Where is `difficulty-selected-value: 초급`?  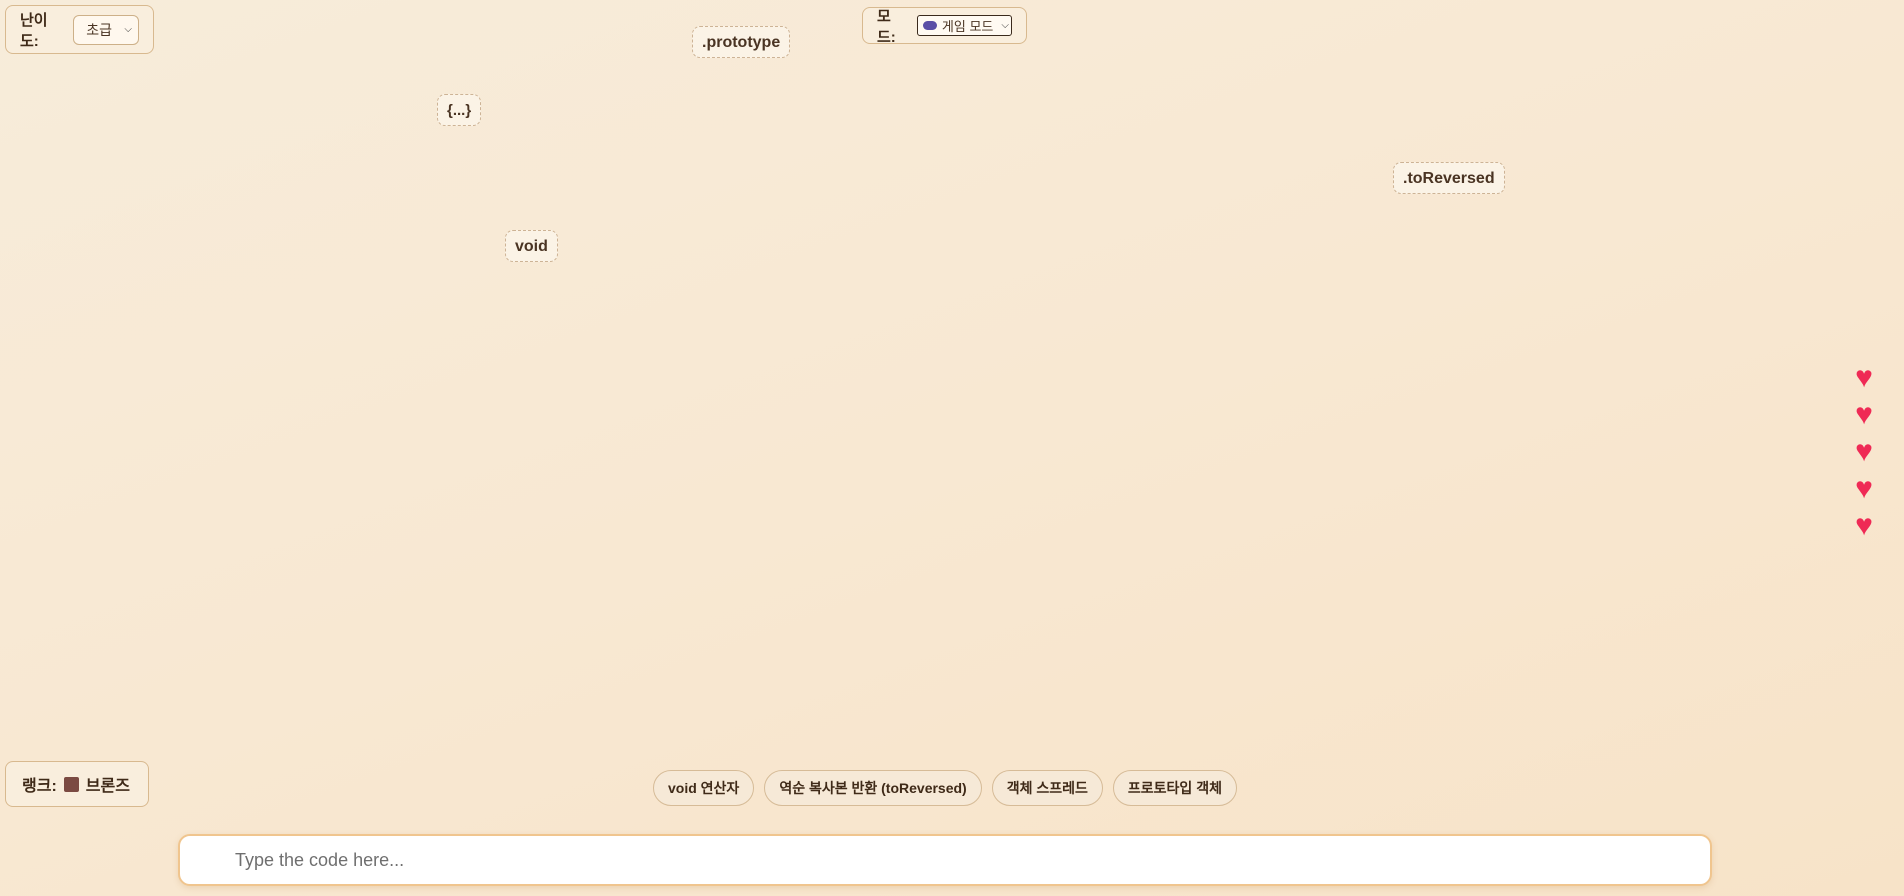
difficulty-selected-value: 초급 is located at coordinates (99, 29).